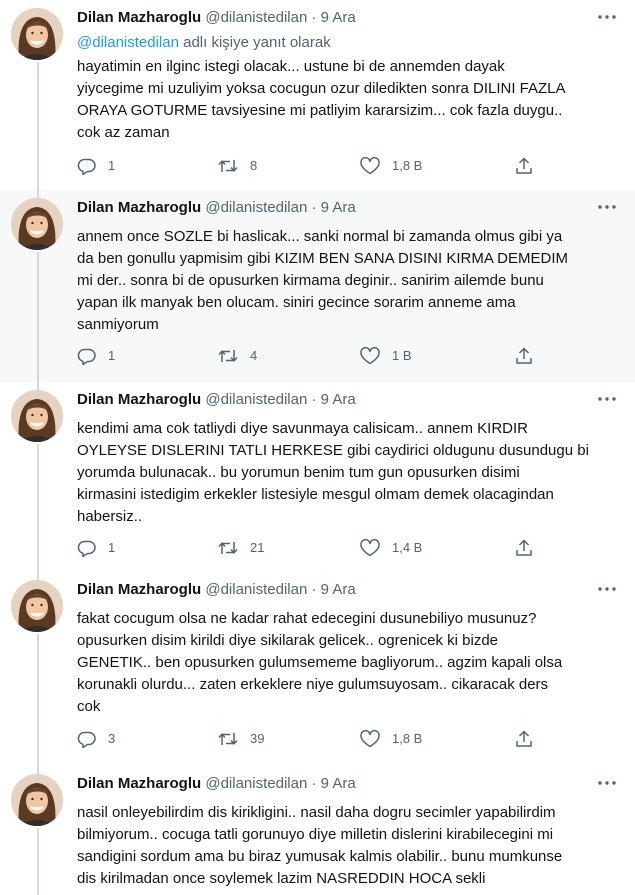 The width and height of the screenshot is (635, 895). What do you see at coordinates (254, 42) in the screenshot?
I see `reply-to-suffix: adlı kişiye yanıt olarak` at bounding box center [254, 42].